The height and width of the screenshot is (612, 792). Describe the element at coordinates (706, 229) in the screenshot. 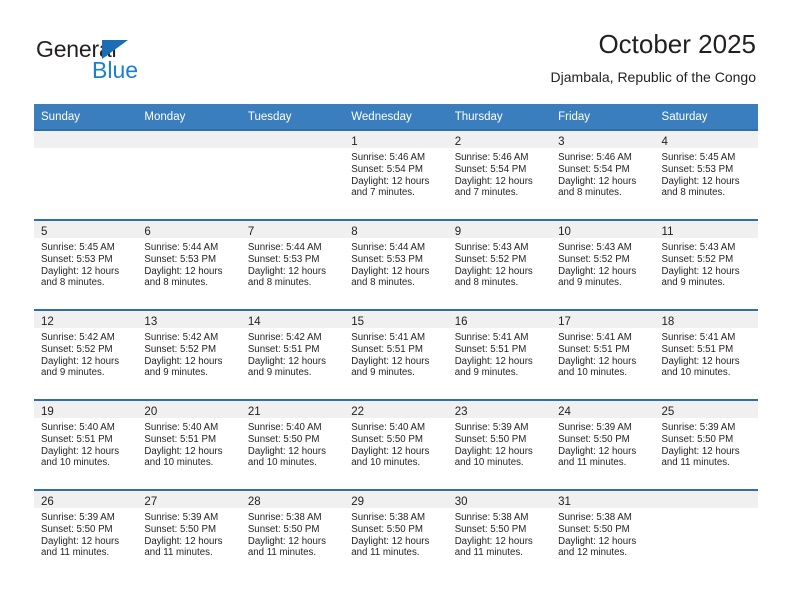

I see `day-number-band: 11` at that location.